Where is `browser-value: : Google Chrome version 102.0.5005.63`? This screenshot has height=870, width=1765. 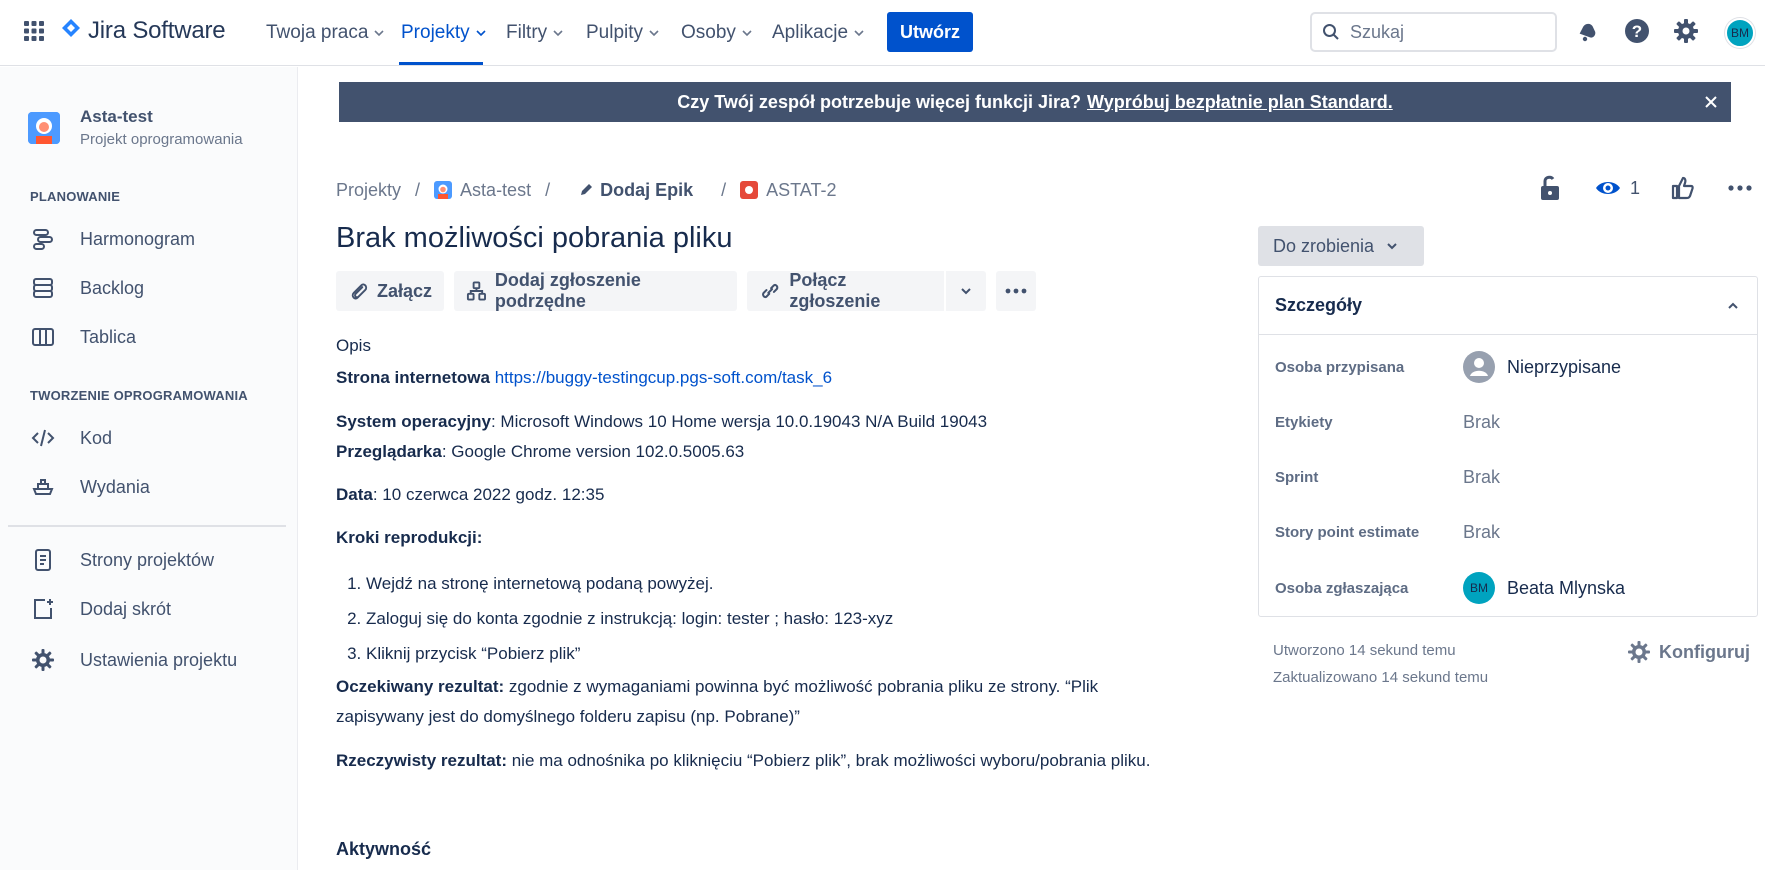
browser-value: : Google Chrome version 102.0.5005.63 is located at coordinates (593, 451).